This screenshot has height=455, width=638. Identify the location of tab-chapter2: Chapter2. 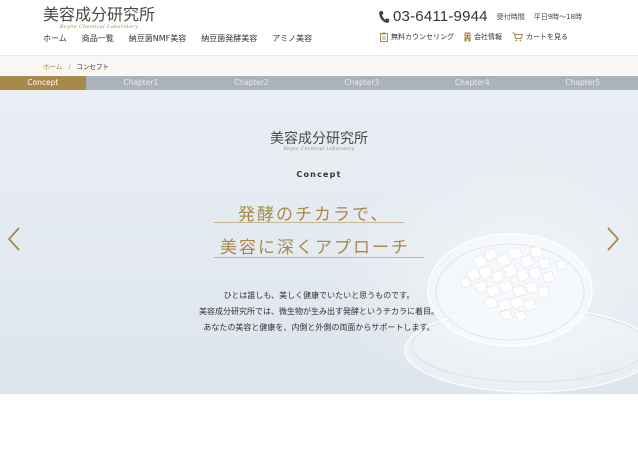
(251, 83).